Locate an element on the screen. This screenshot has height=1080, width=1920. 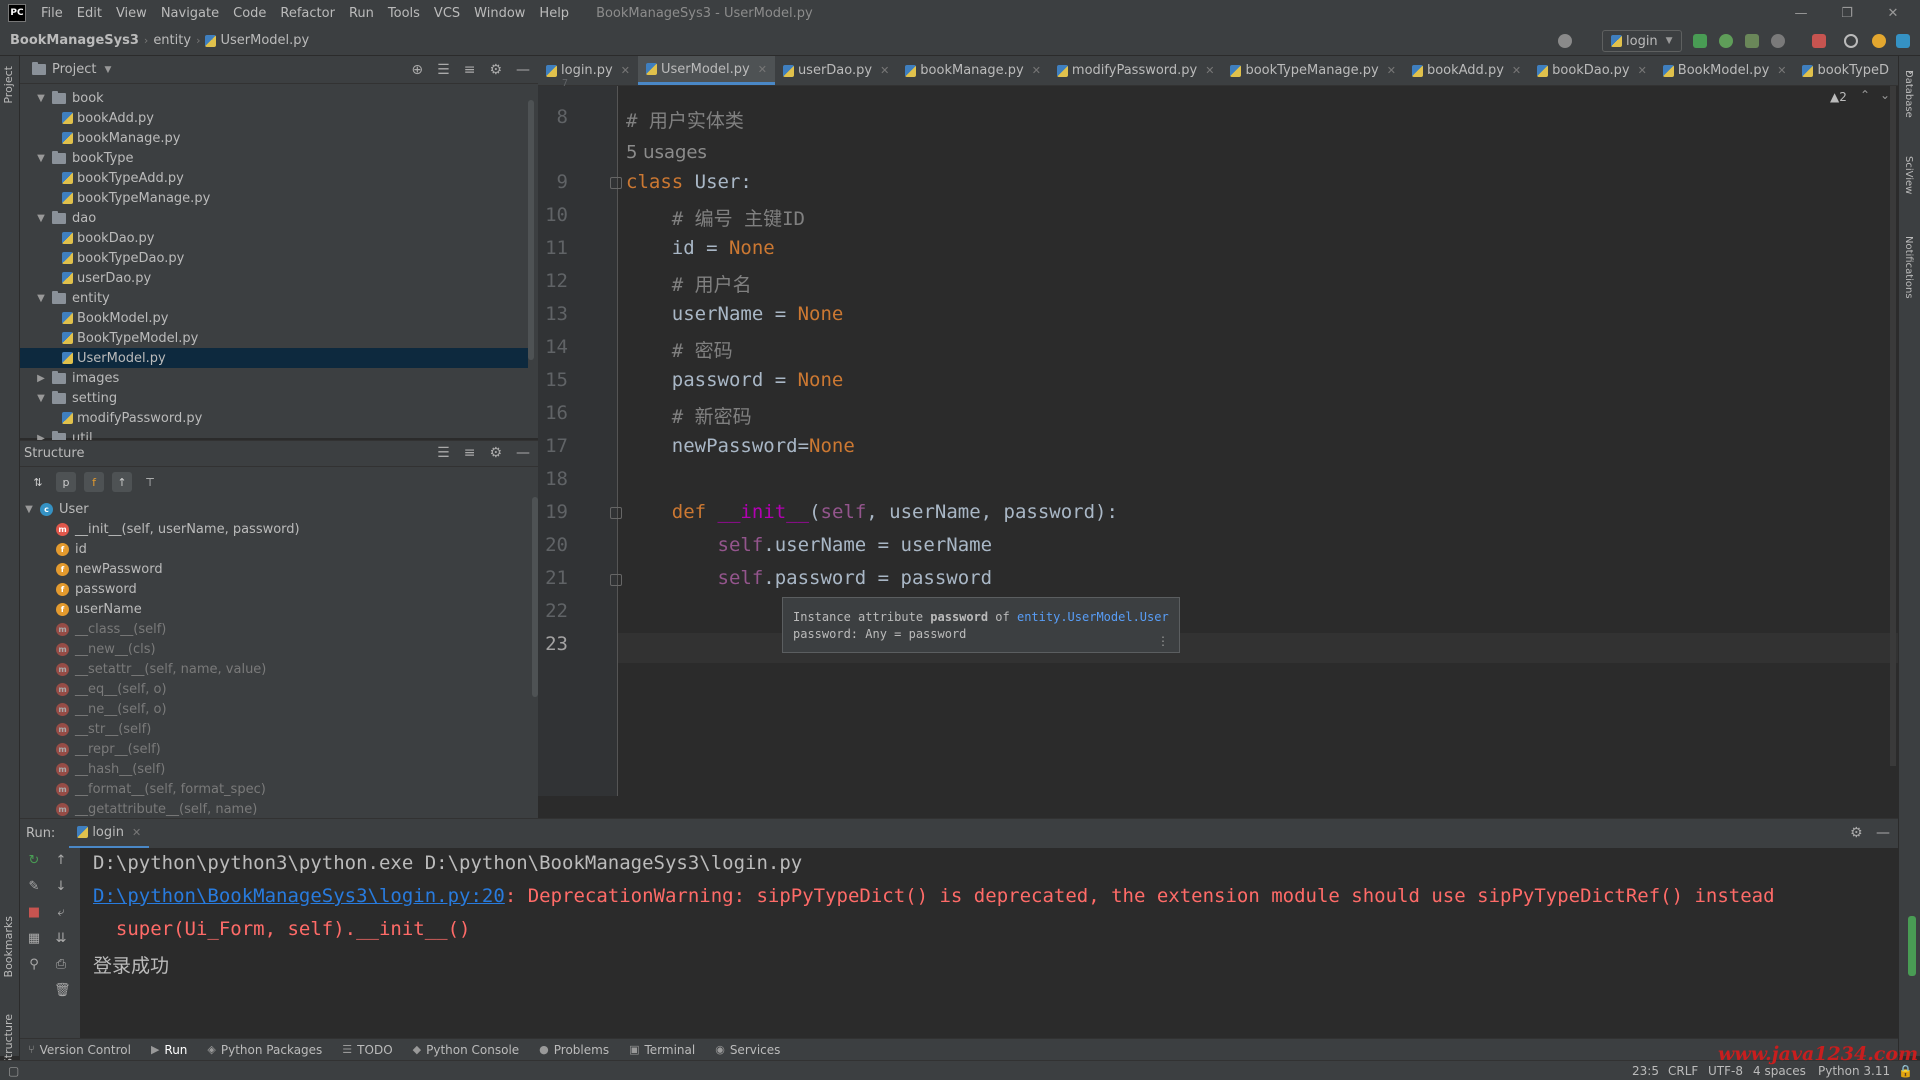
structure-method: m __str__(self) is located at coordinates (103, 729).